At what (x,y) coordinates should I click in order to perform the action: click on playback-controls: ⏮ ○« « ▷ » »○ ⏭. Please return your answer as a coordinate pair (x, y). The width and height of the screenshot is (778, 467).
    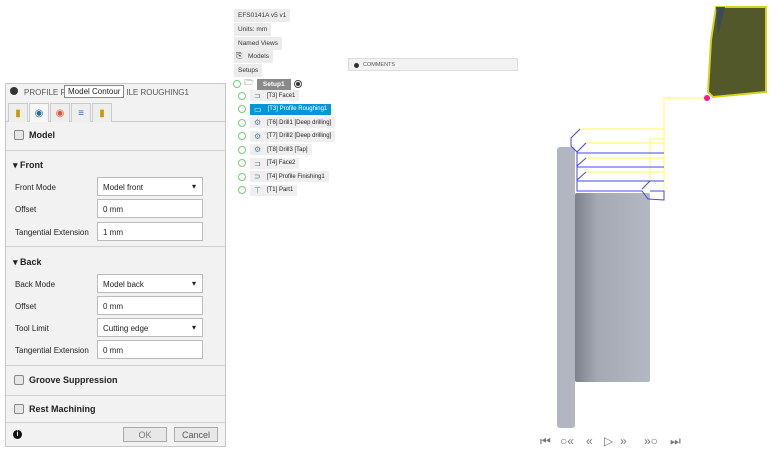
    Looking at the image, I should click on (613, 443).